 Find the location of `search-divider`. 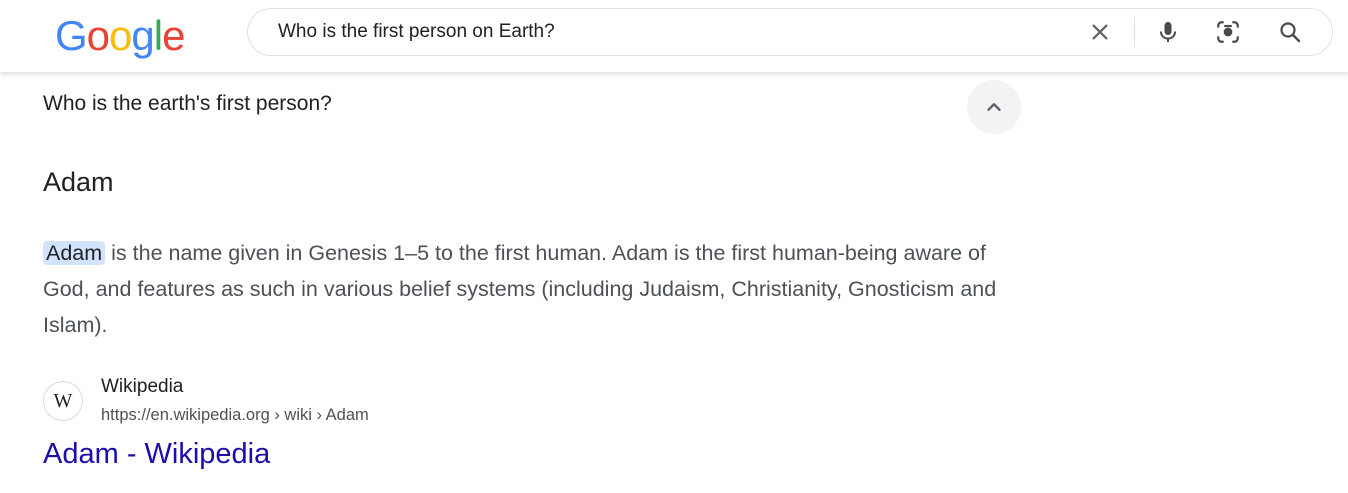

search-divider is located at coordinates (1134, 32).